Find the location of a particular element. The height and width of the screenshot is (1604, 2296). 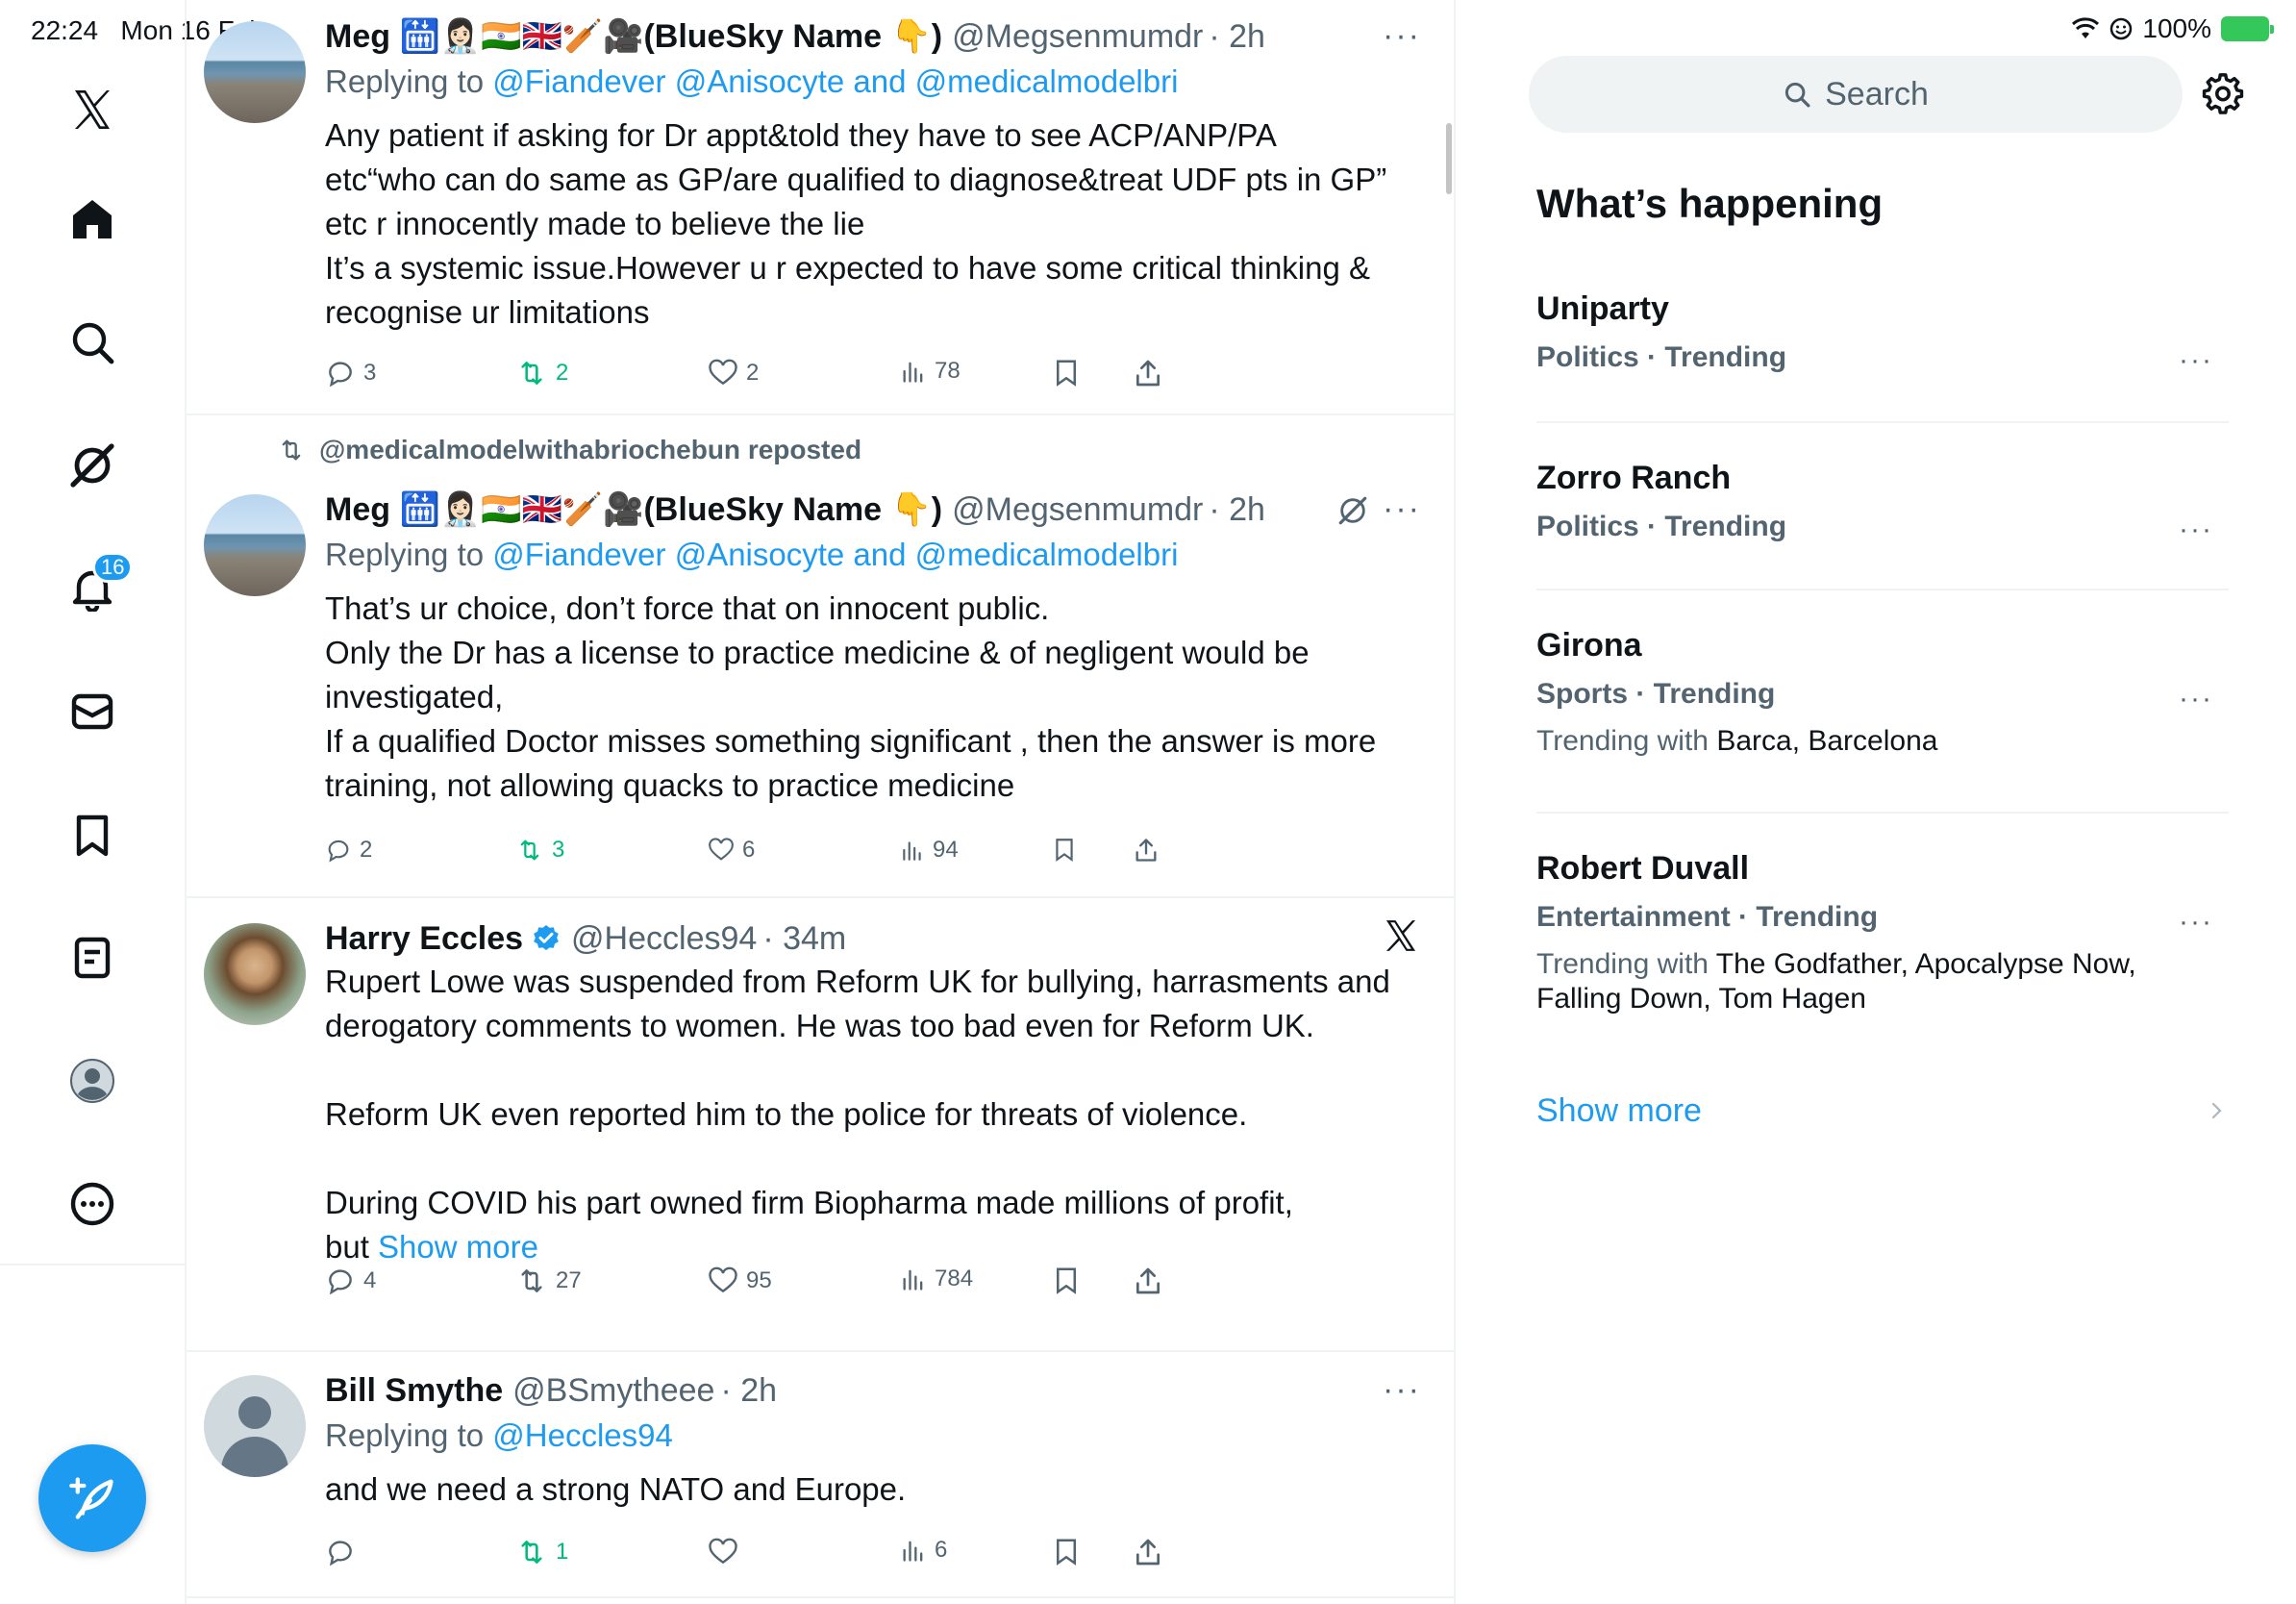

like-count: 95 is located at coordinates (759, 1280).